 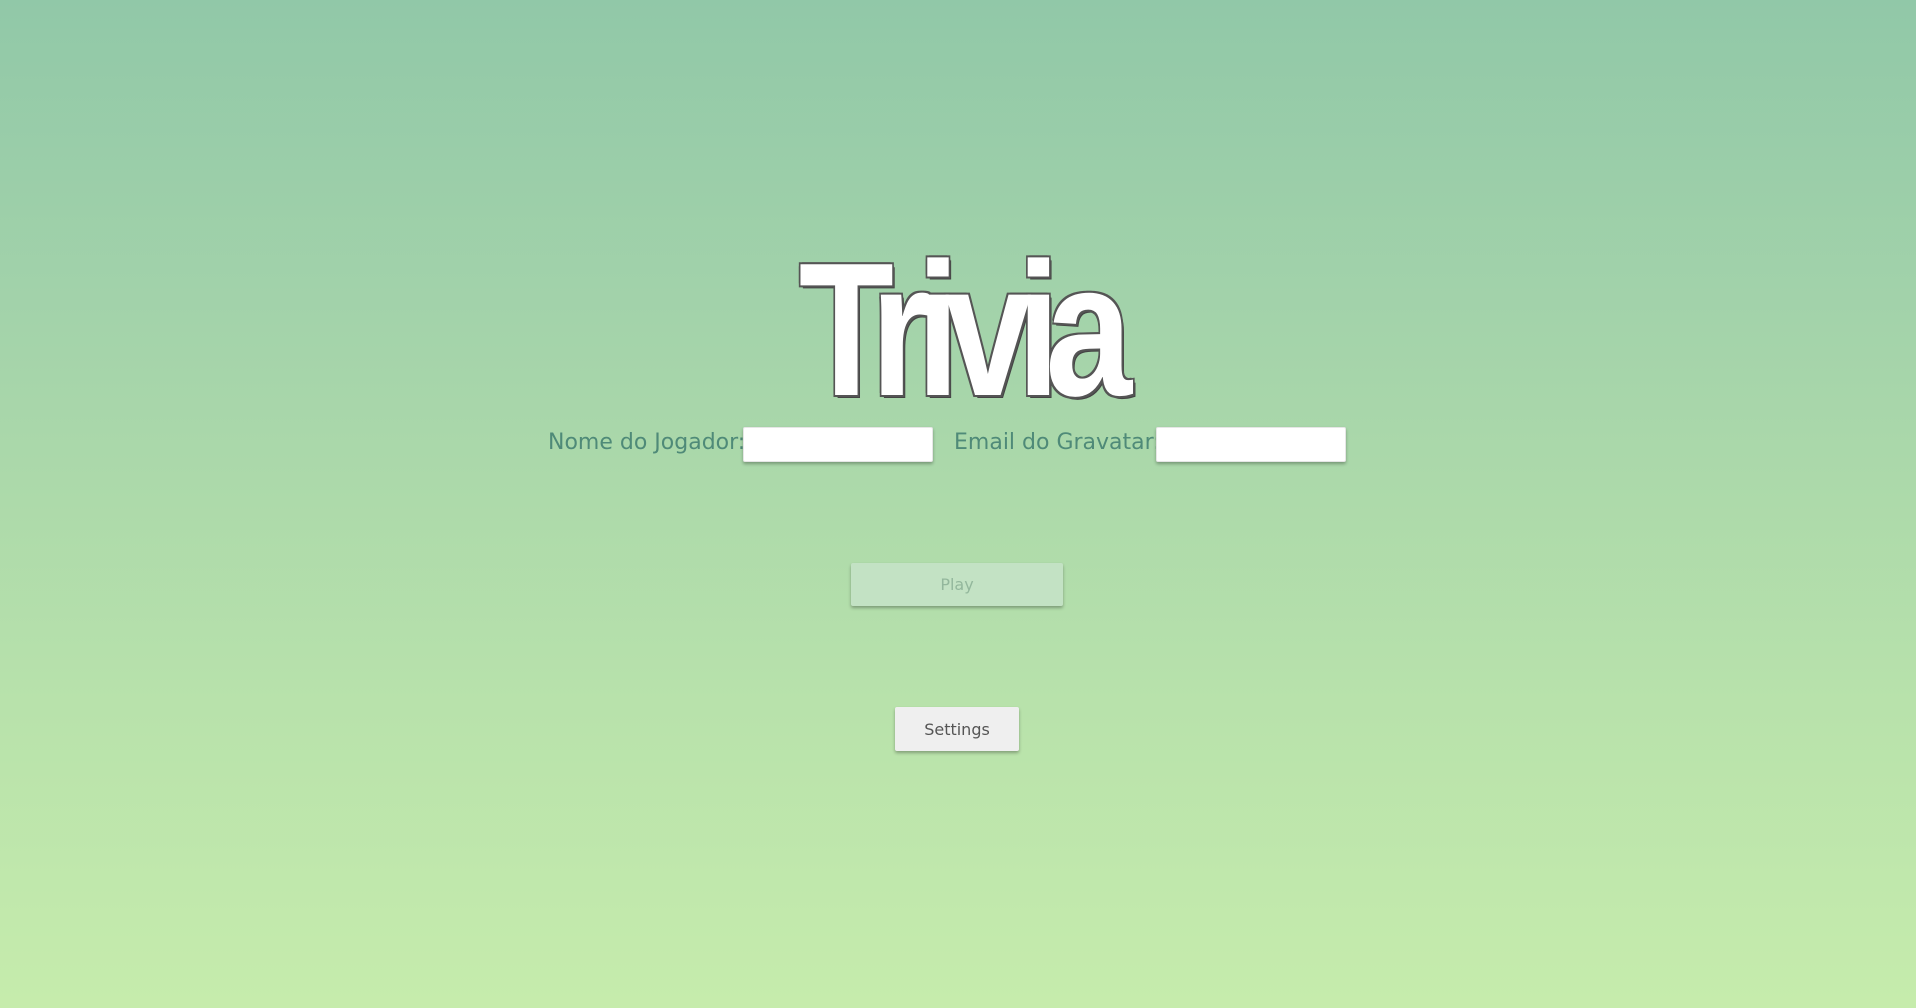 I want to click on gravatar-email-input, so click(x=1251, y=444).